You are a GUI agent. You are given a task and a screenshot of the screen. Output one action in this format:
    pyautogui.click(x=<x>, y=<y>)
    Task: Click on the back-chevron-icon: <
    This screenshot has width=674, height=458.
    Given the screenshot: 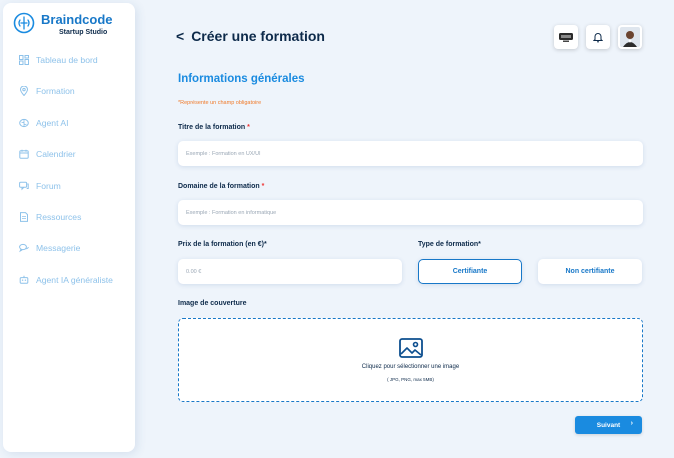 What is the action you would take?
    pyautogui.click(x=180, y=36)
    